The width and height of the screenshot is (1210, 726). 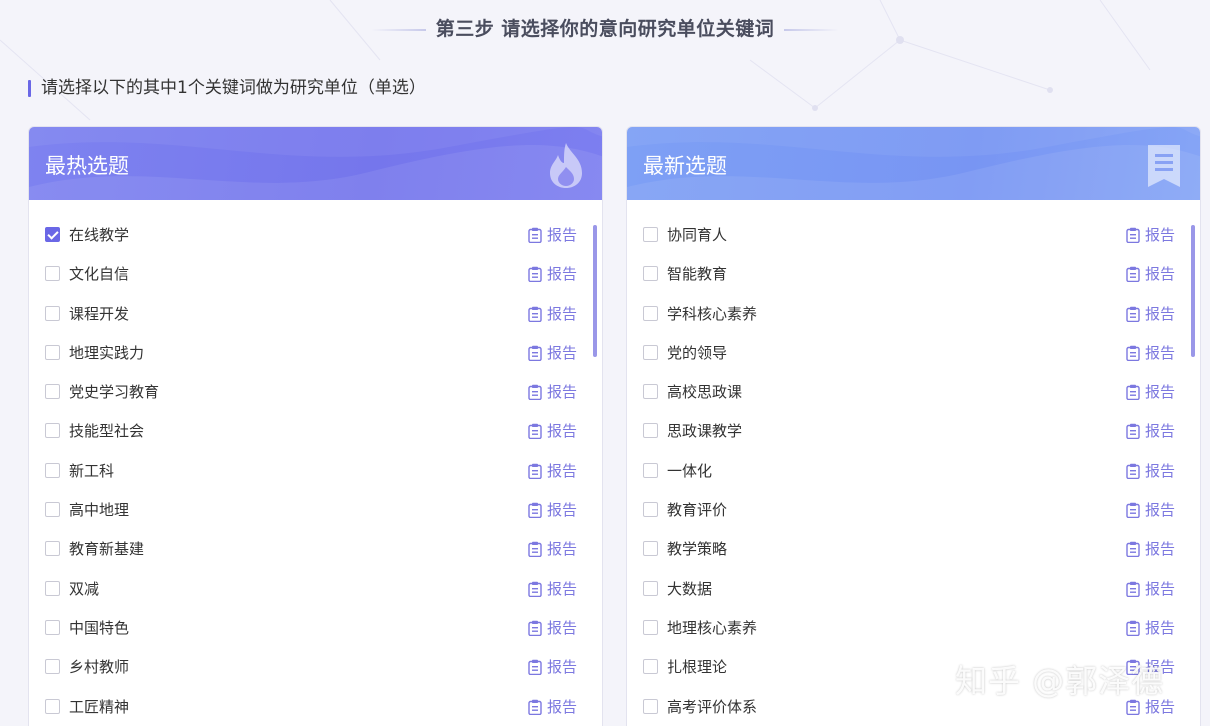 What do you see at coordinates (315, 393) in the screenshot?
I see `keyword-row: 党史学习教育 报告` at bounding box center [315, 393].